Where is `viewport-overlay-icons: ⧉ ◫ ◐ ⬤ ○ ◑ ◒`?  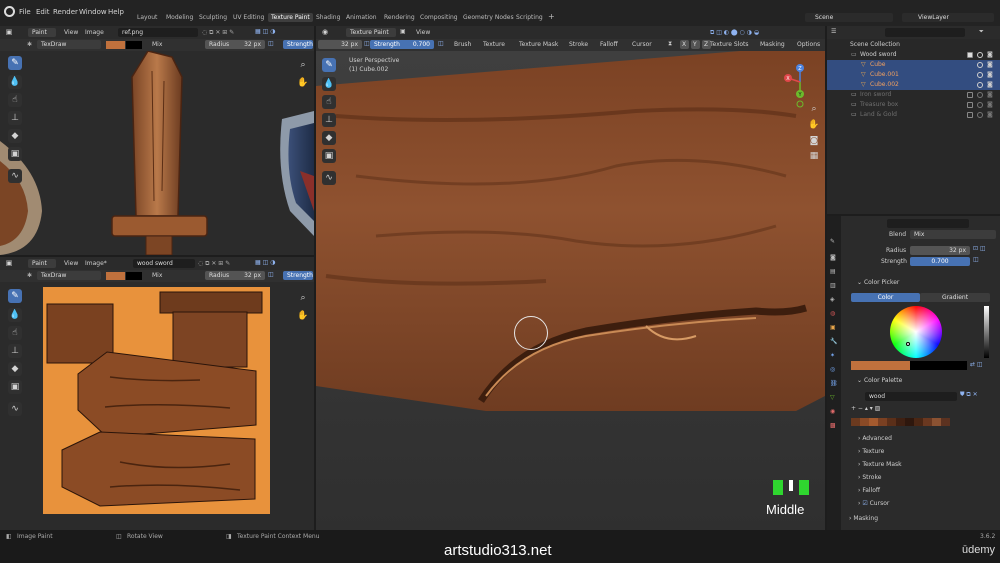
viewport-overlay-icons: ⧉ ◫ ◐ ⬤ ○ ◑ ◒ is located at coordinates (734, 33).